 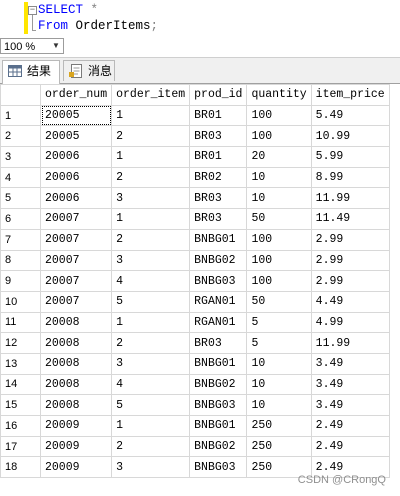 I want to click on table-row: 7 20007 2 BNBG01 100 2.99, so click(x=195, y=239).